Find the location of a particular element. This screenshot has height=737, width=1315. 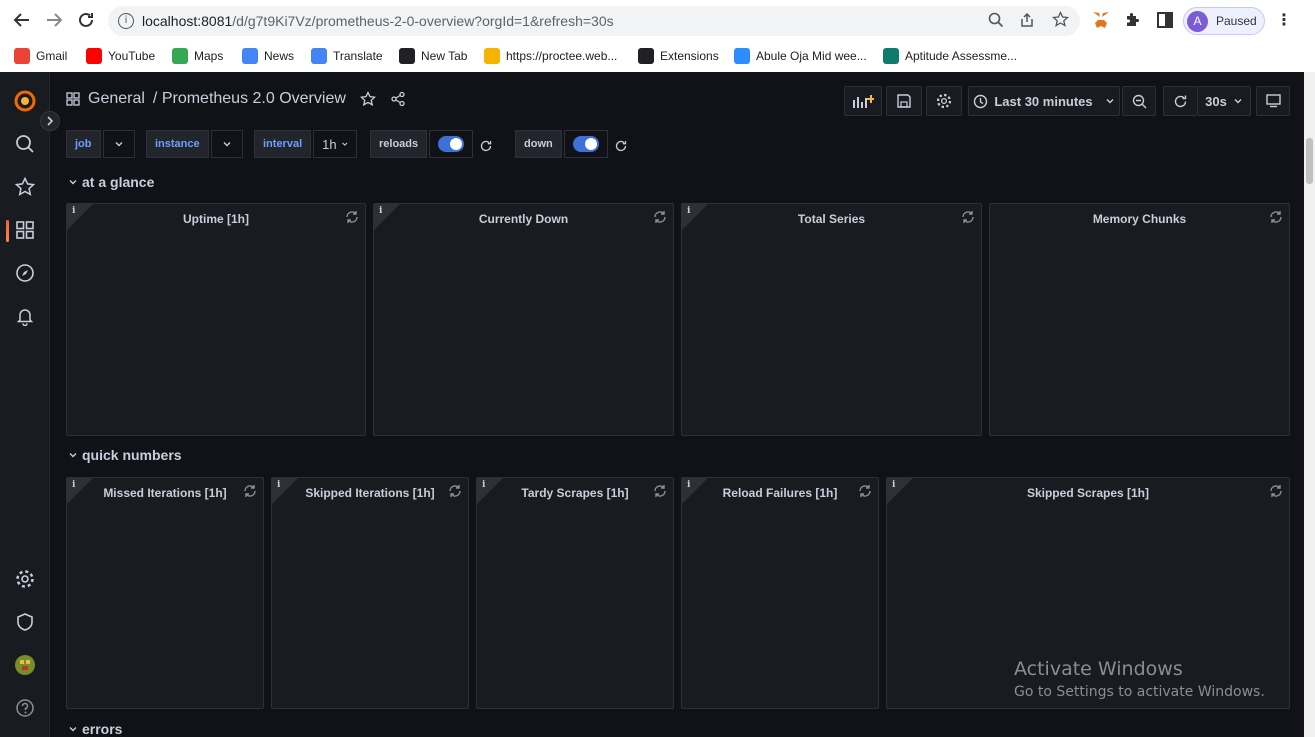

zoom-out-button is located at coordinates (1139, 101).